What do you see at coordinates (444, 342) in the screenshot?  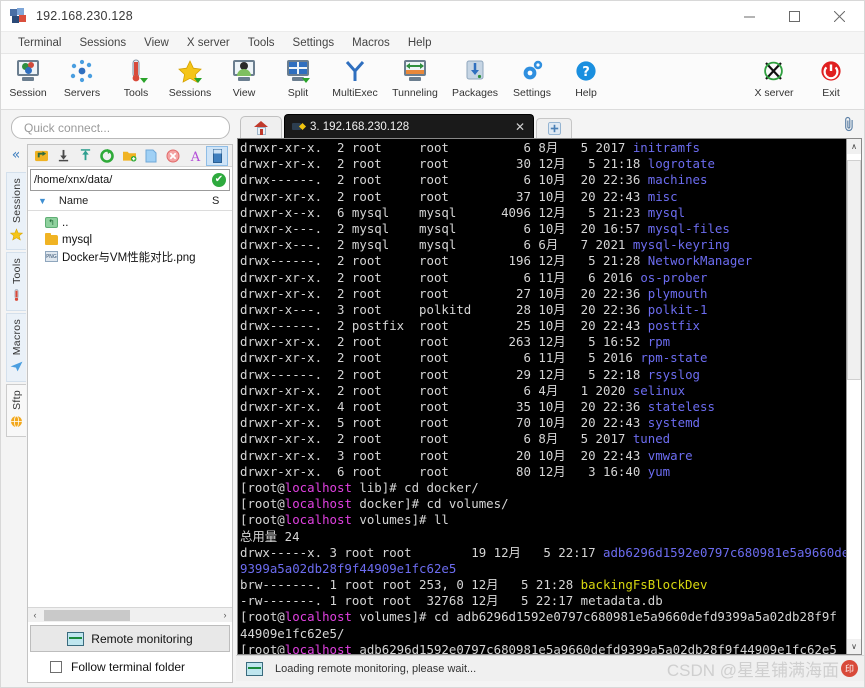 I see `terminal-text: drwxr-xr-x. 2 root root 263 12月 5 16:52` at bounding box center [444, 342].